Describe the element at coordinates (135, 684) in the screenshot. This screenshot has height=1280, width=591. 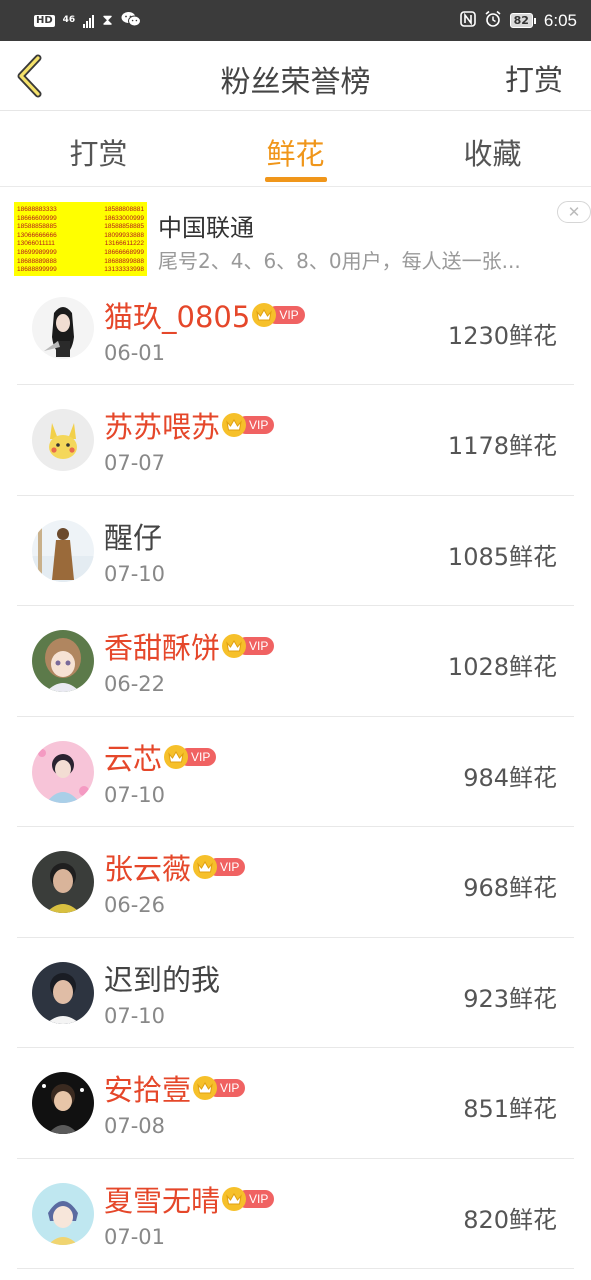
I see `date-label: 06-22` at that location.